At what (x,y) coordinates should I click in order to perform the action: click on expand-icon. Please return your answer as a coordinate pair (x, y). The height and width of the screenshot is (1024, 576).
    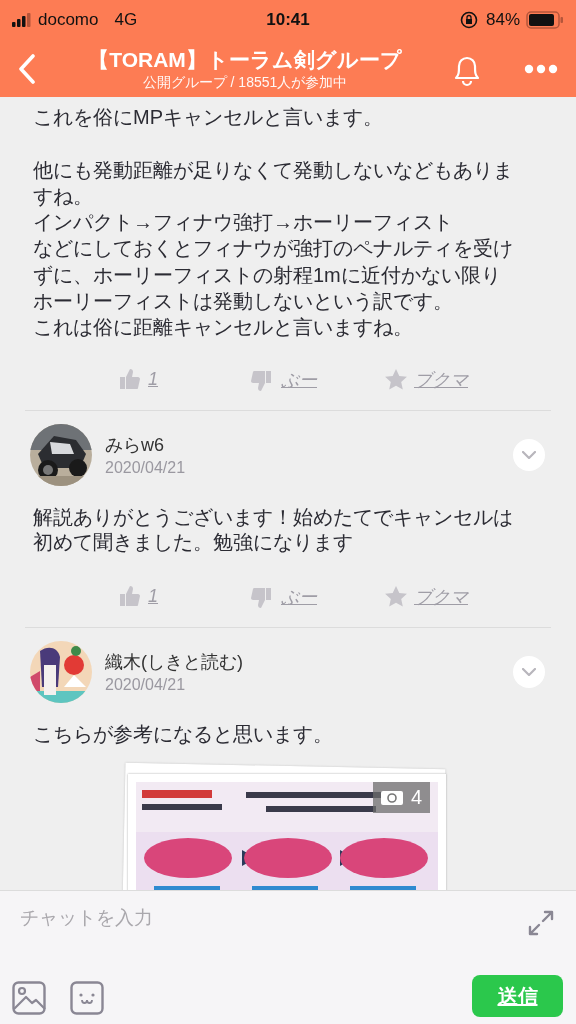
    Looking at the image, I should click on (541, 923).